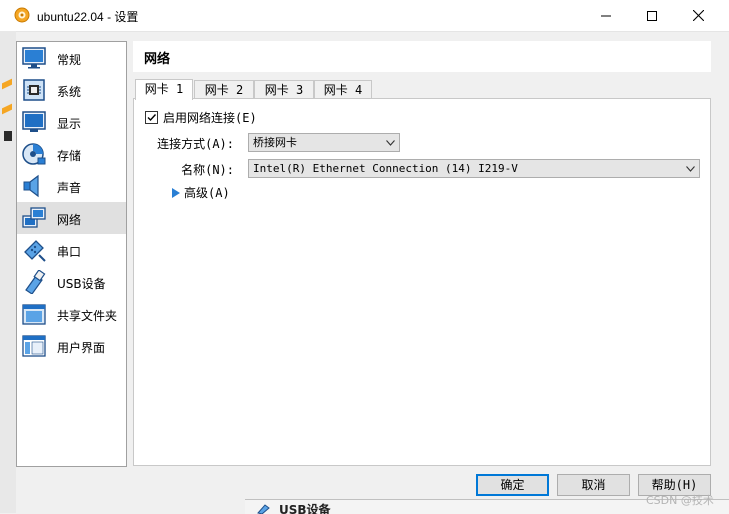  Describe the element at coordinates (87, 316) in the screenshot. I see `sidebar-item-label: 共享文件夹` at that location.